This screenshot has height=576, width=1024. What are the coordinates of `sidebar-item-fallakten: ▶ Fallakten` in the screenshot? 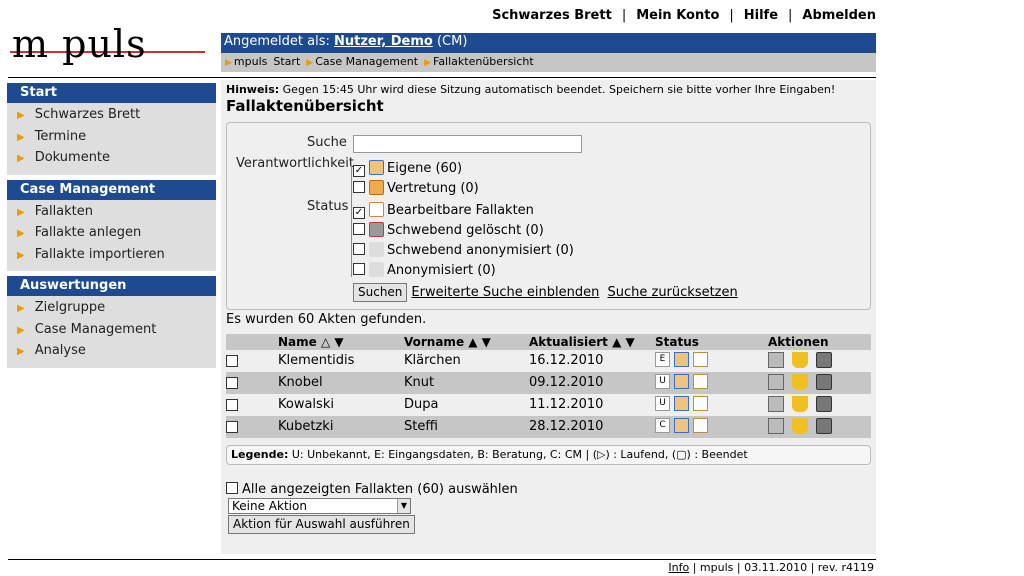 It's located at (111, 214).